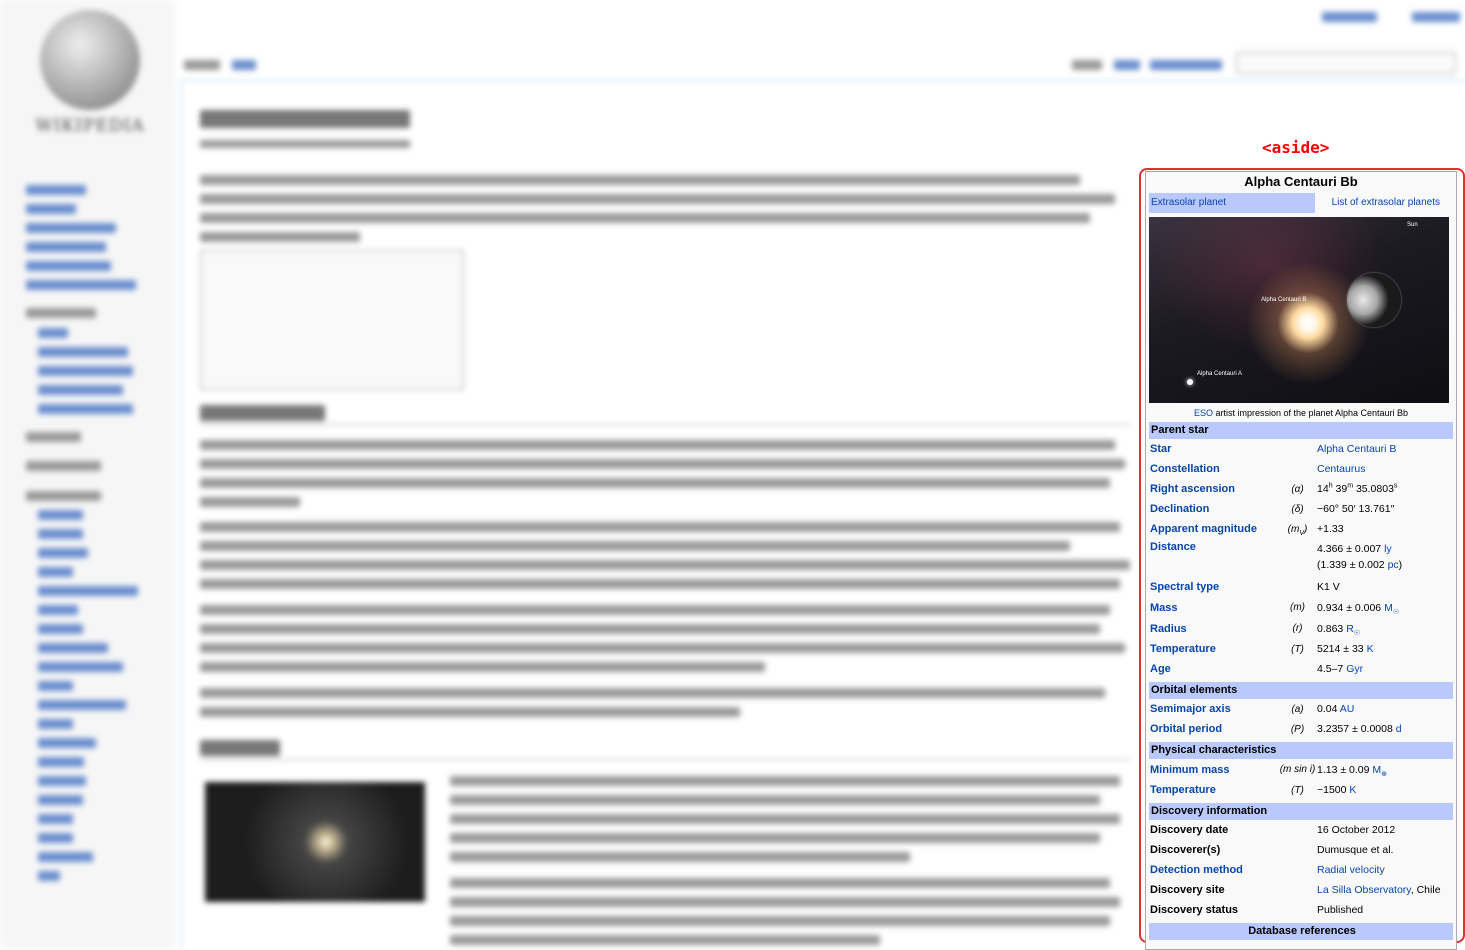 The width and height of the screenshot is (1465, 950). Describe the element at coordinates (1388, 549) in the screenshot. I see `ly-link: ly` at that location.